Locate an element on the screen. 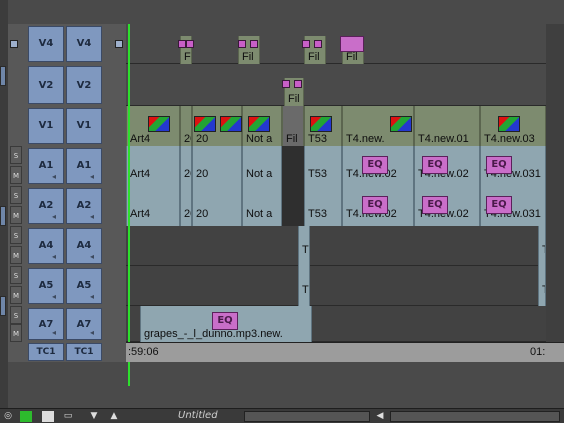 The height and width of the screenshot is (423, 564). track-source-tc1: TC1 is located at coordinates (46, 352).